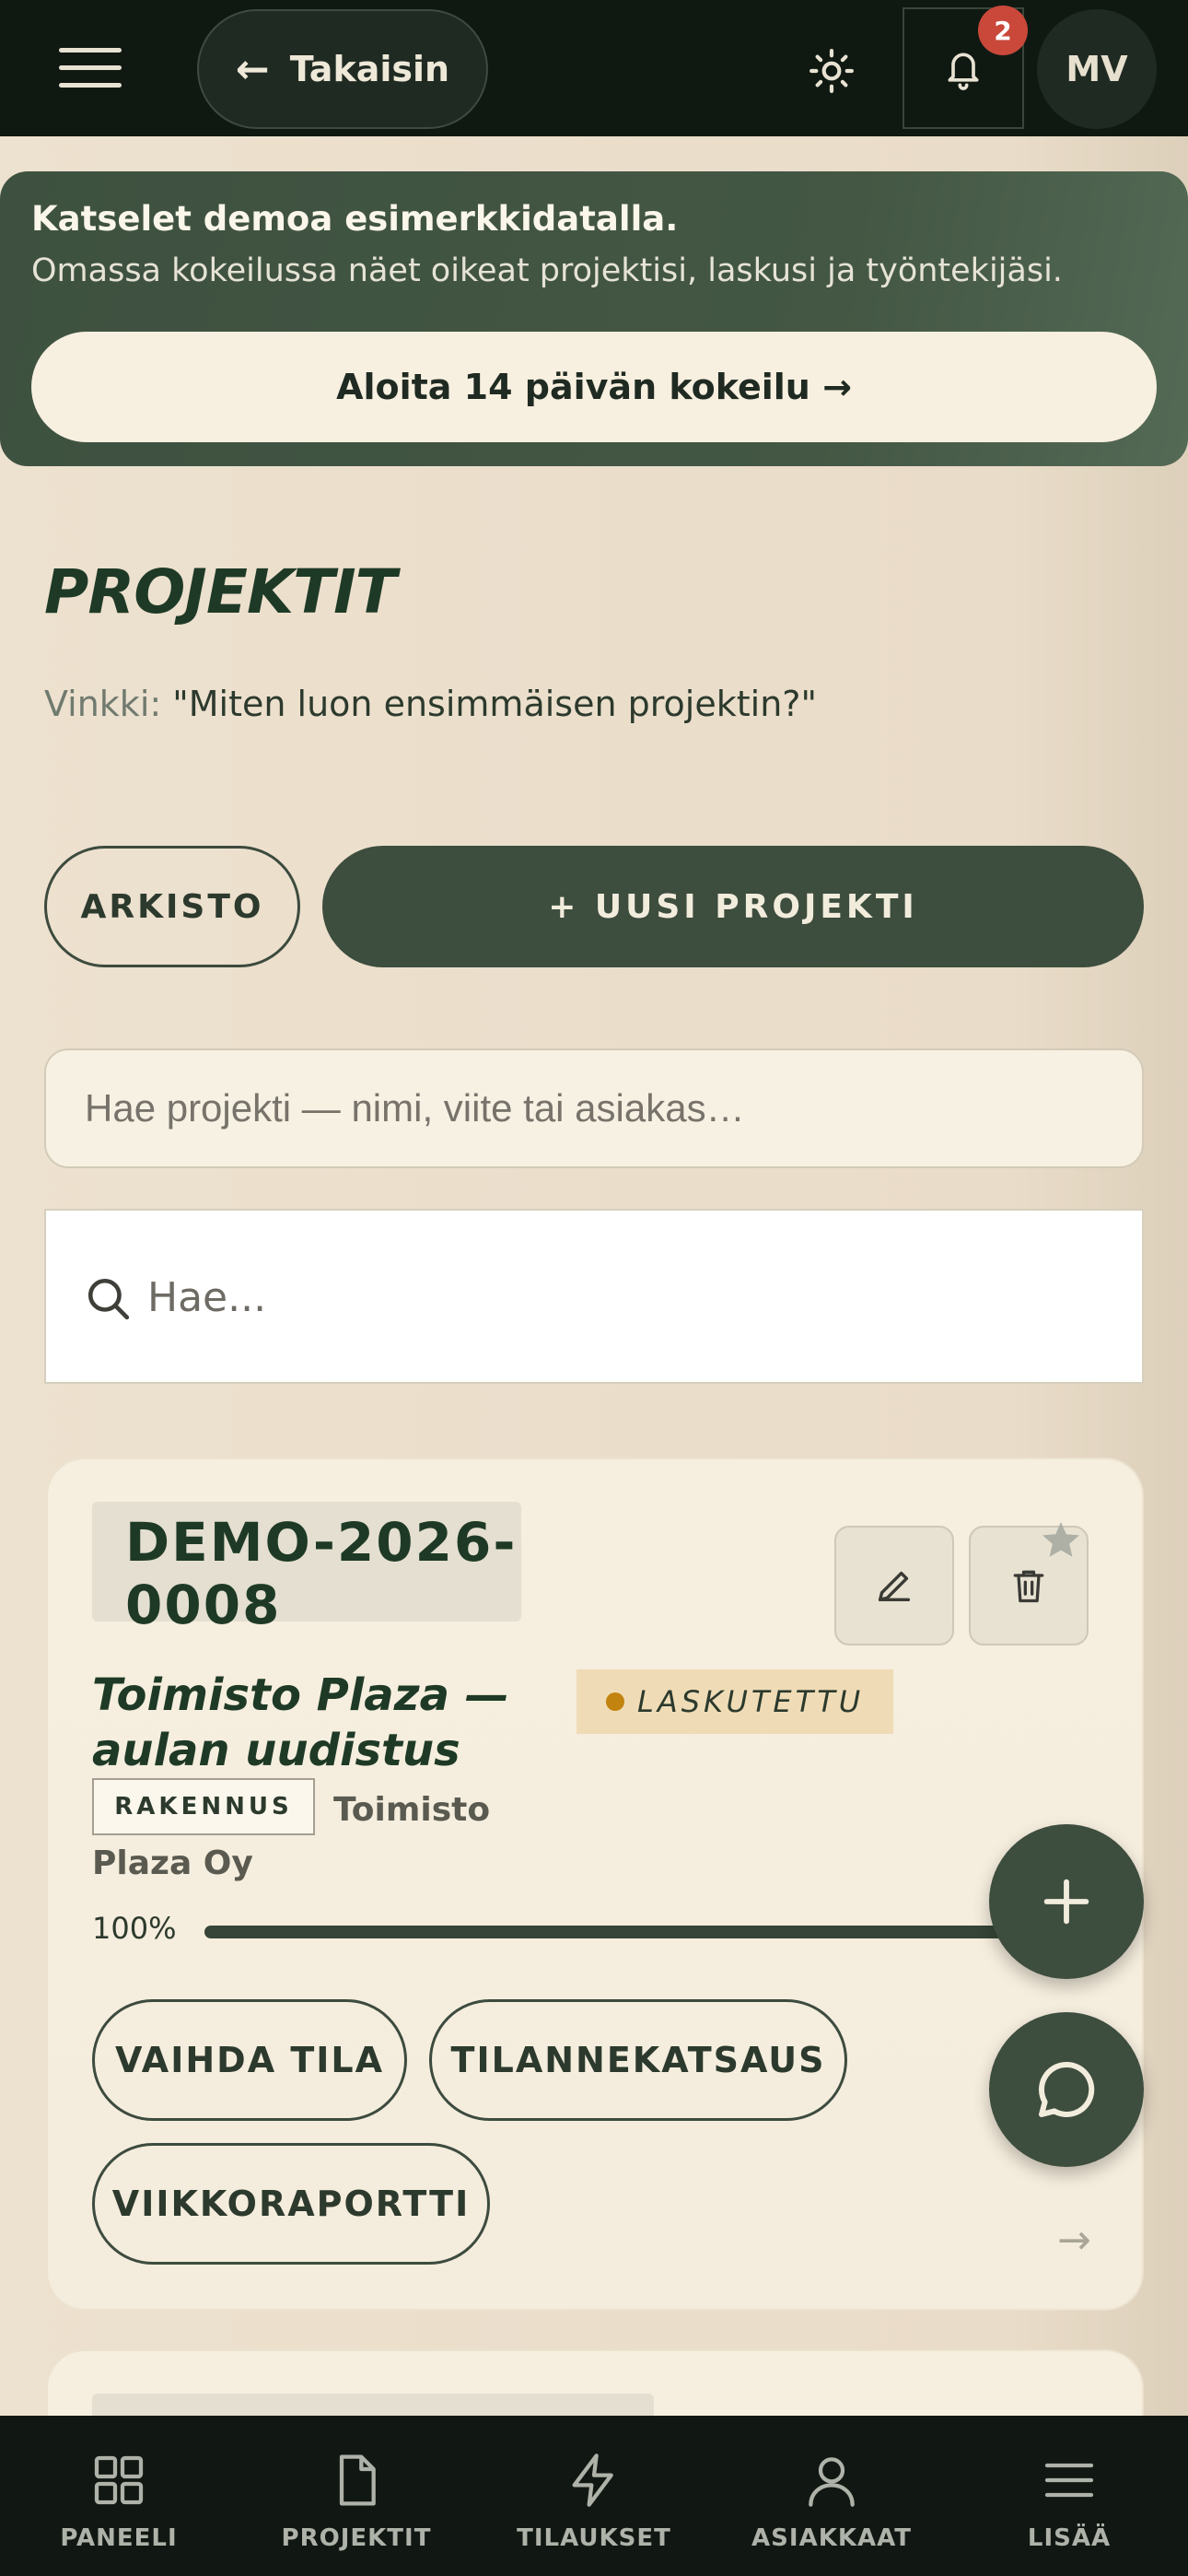 The image size is (1188, 2576). I want to click on nav-item-label: LISÄÄ, so click(1069, 2538).